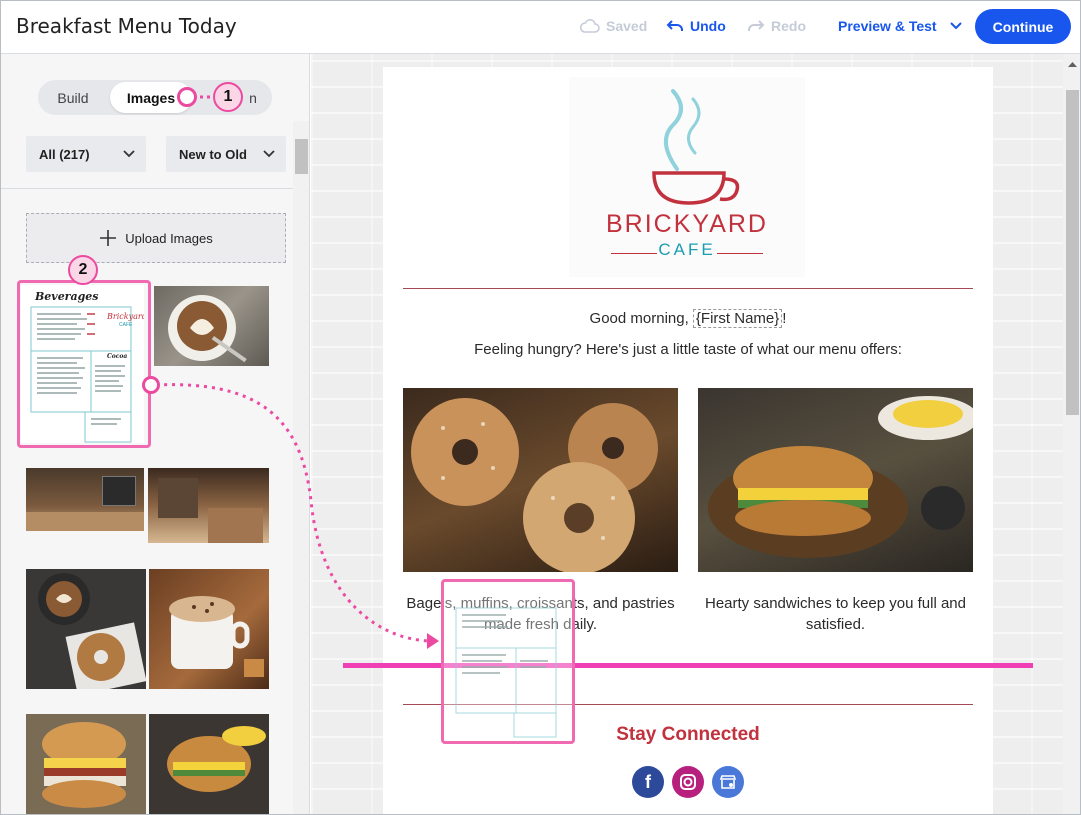 The image size is (1081, 815). Describe the element at coordinates (187, 97) in the screenshot. I see `tab-pointer-handle` at that location.